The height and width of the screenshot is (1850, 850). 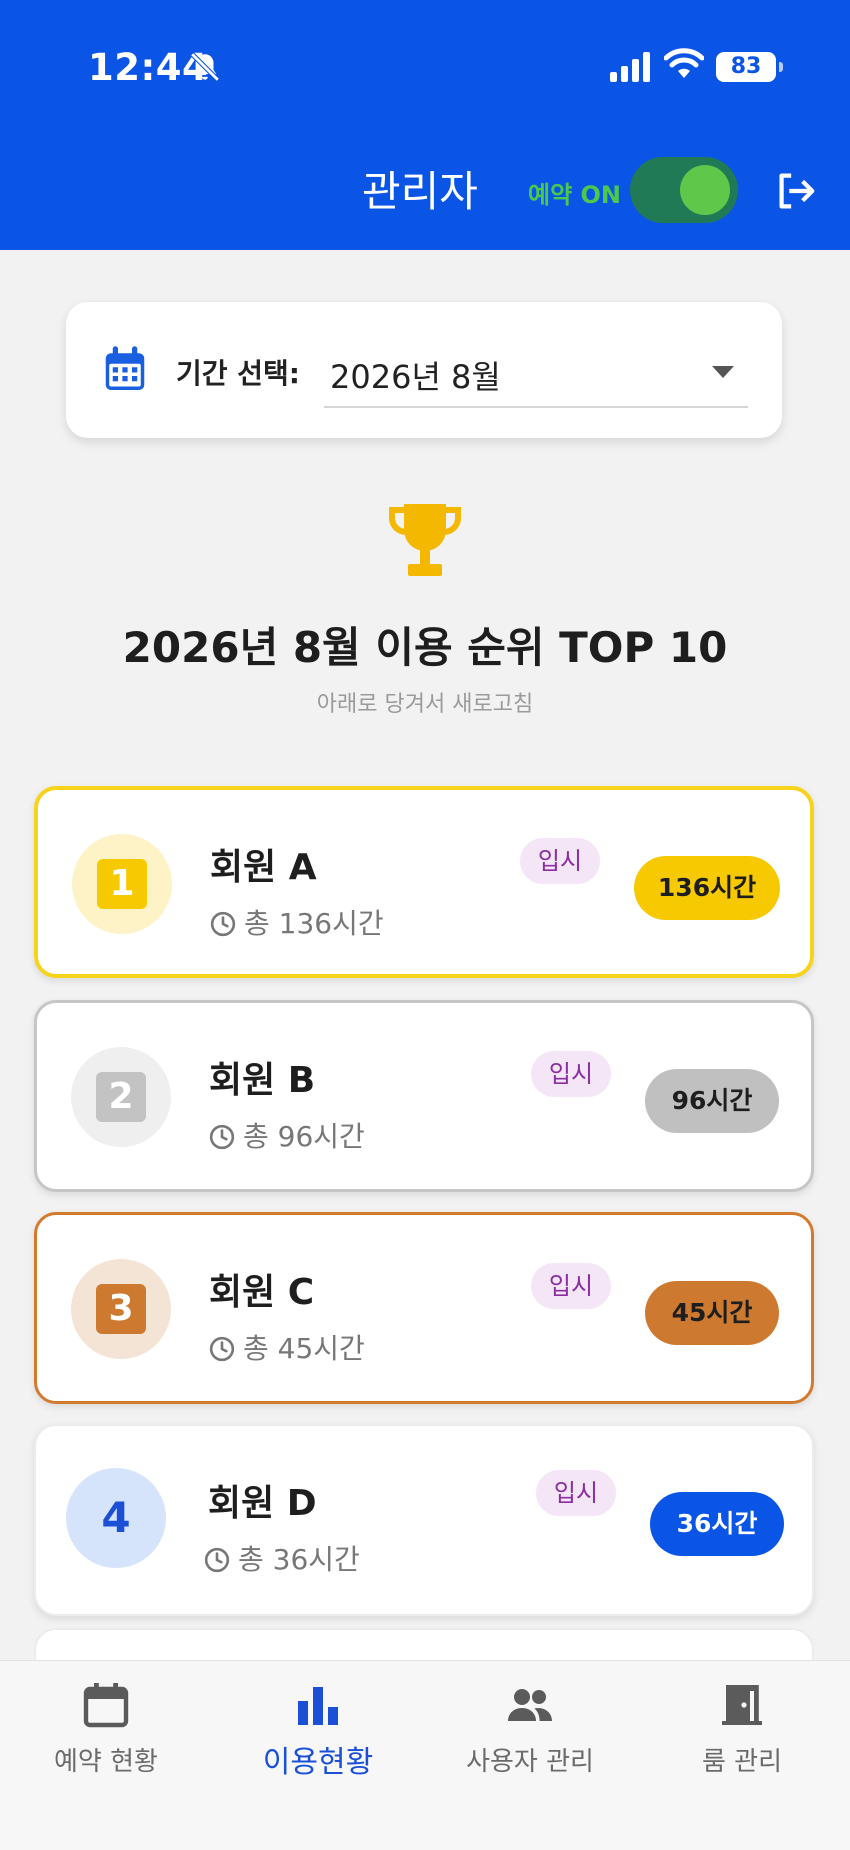 What do you see at coordinates (424, 1096) in the screenshot?
I see `rank-card-2: 2 회원 B 총 96시간 입시 96시간` at bounding box center [424, 1096].